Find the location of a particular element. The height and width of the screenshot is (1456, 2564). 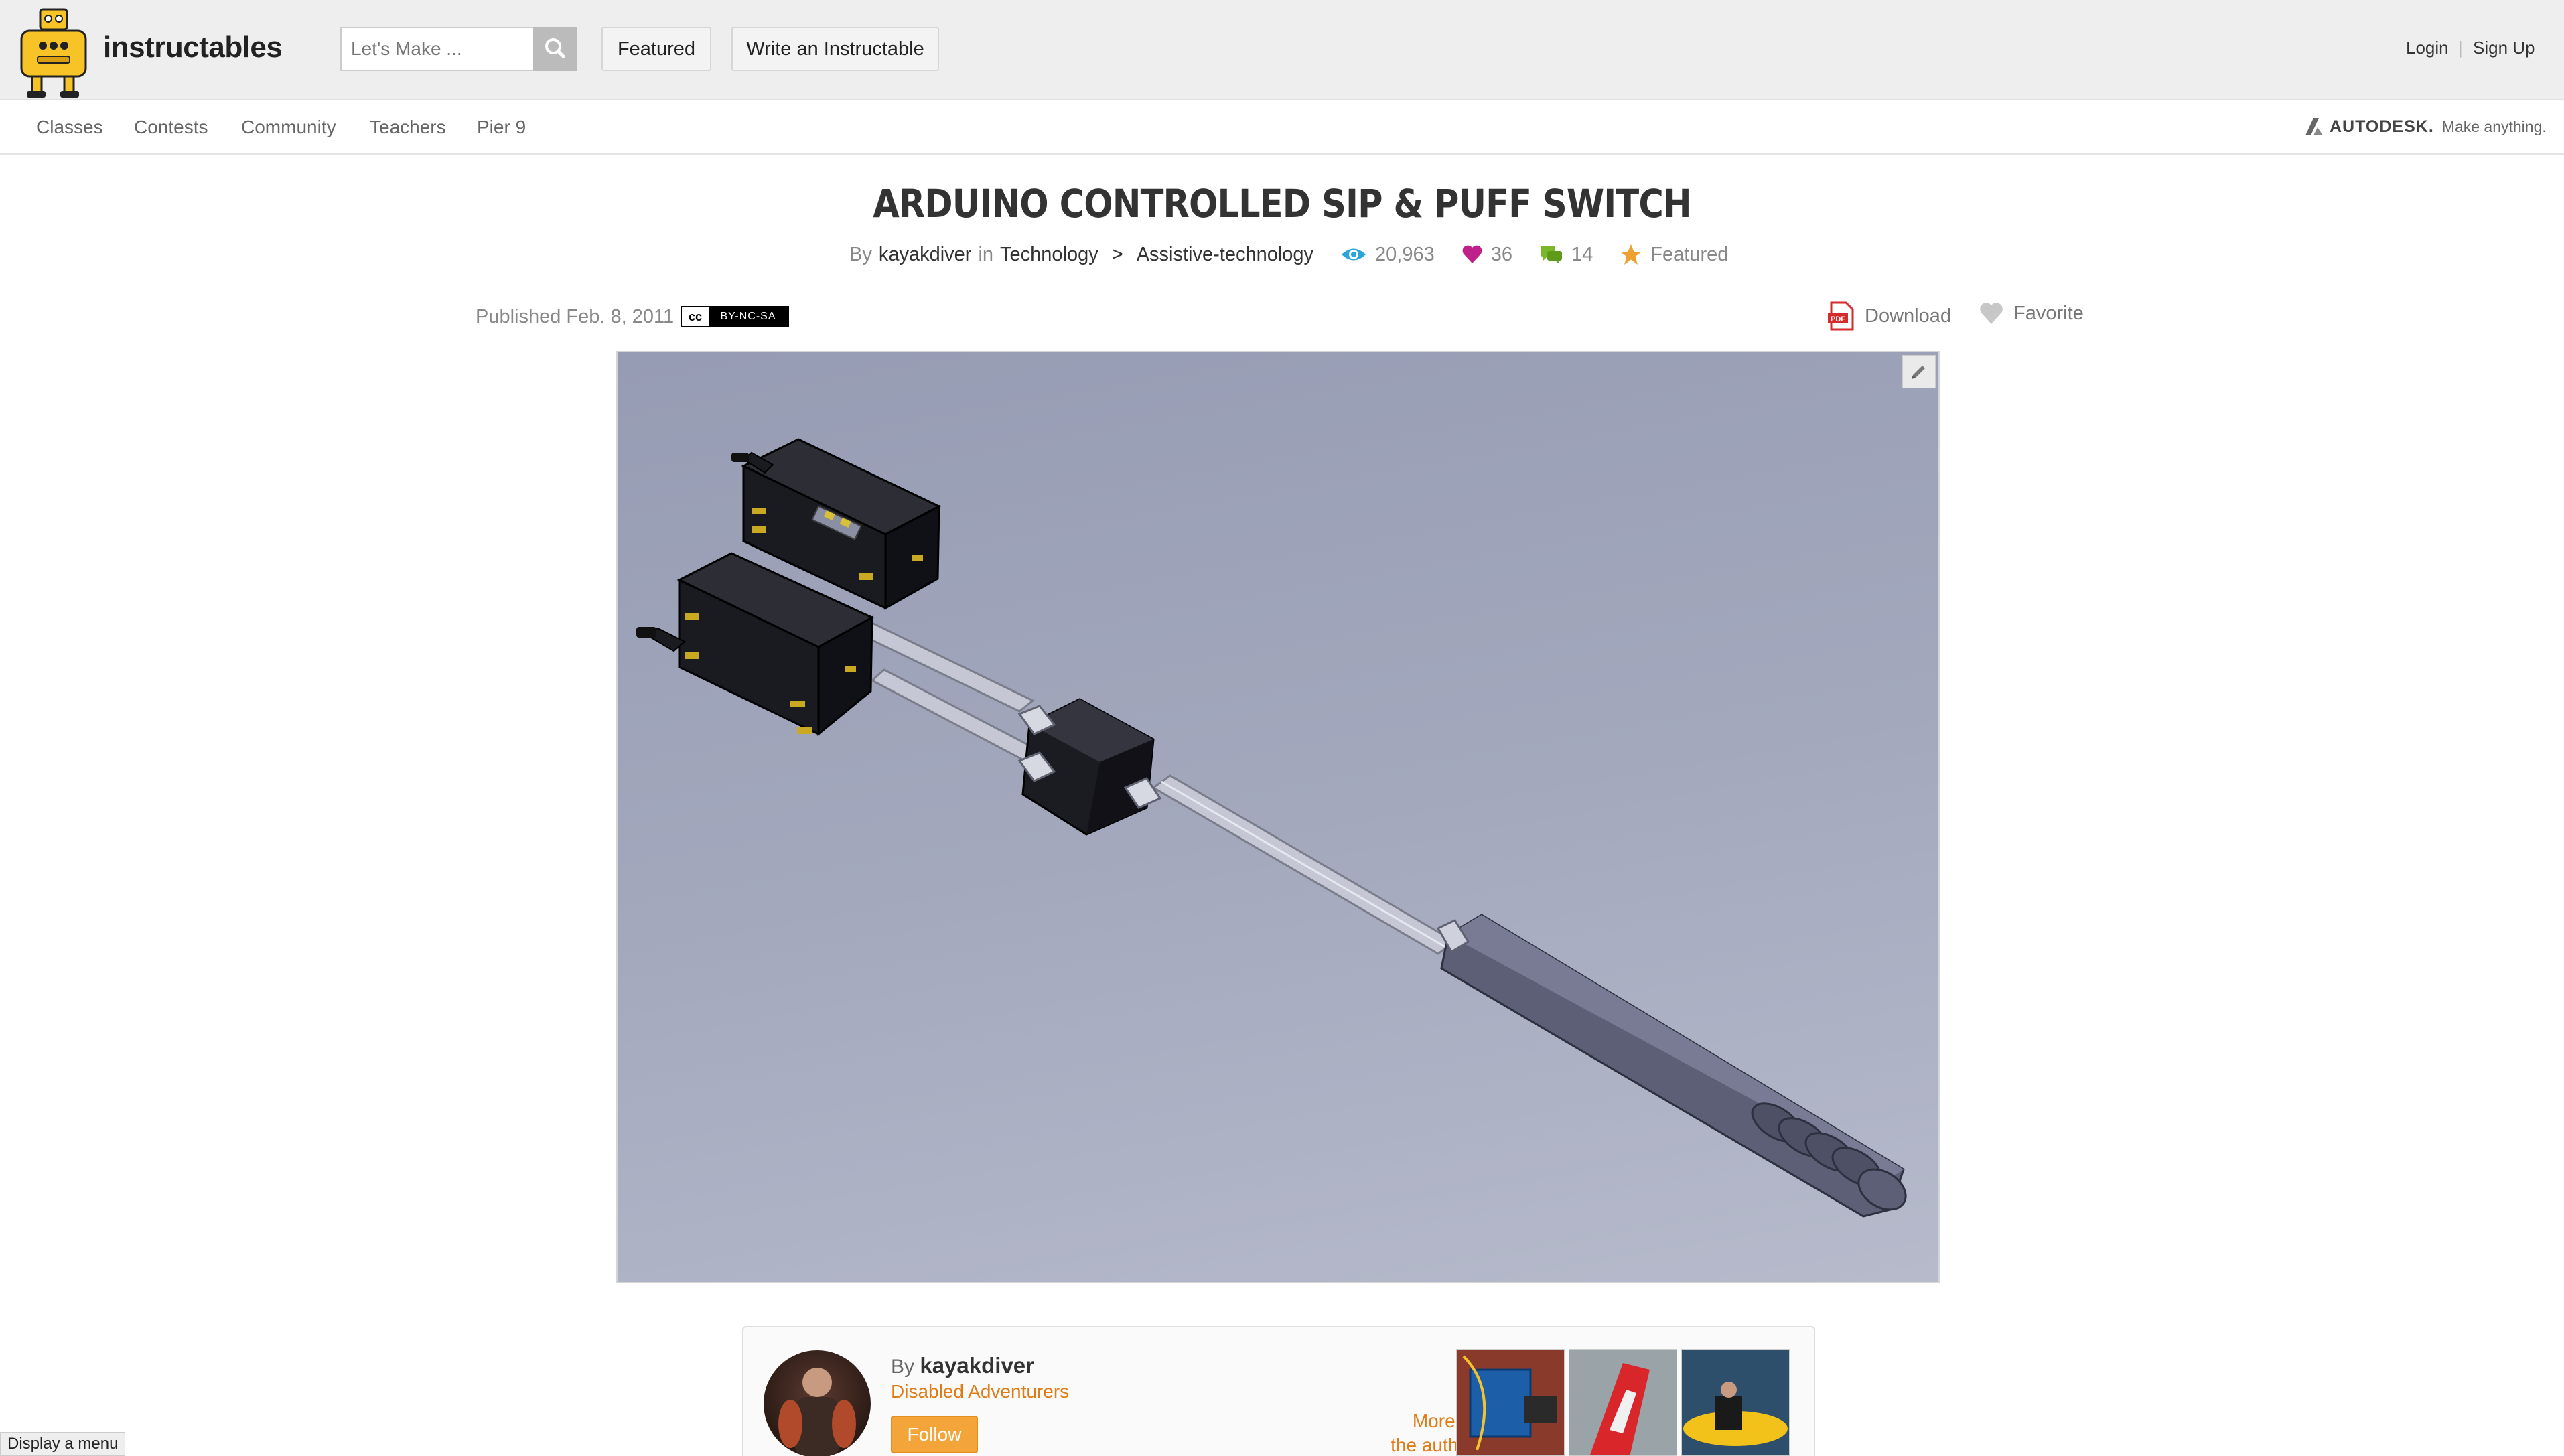

download-button: PDF Download is located at coordinates (1888, 316).